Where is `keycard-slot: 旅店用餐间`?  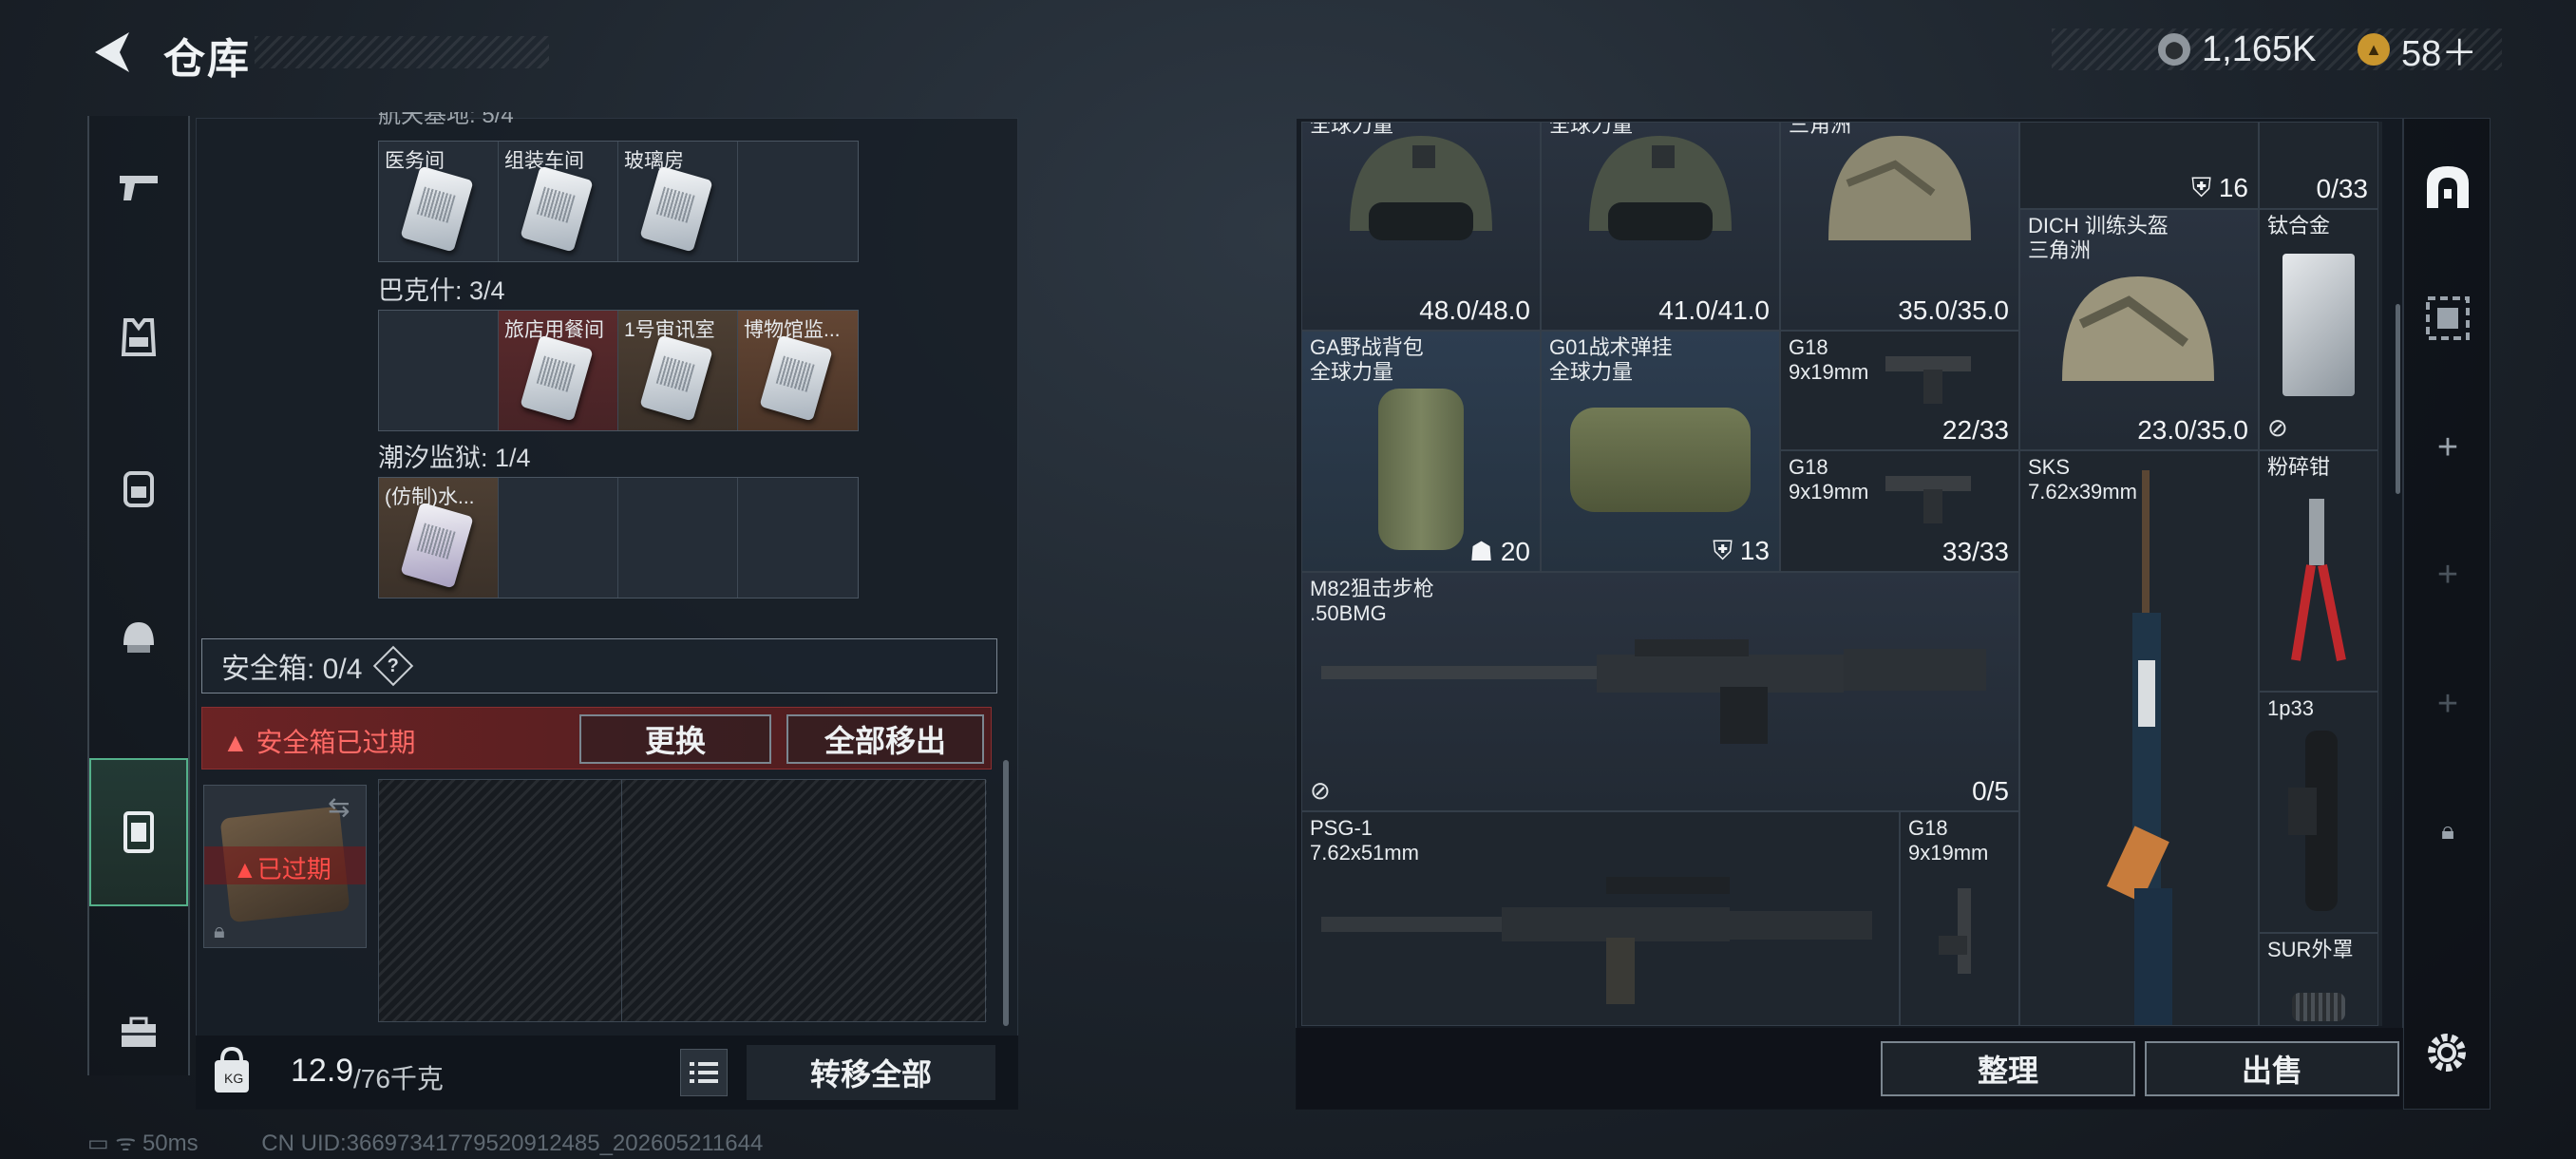
keycard-slot: 旅店用餐间 is located at coordinates (558, 370).